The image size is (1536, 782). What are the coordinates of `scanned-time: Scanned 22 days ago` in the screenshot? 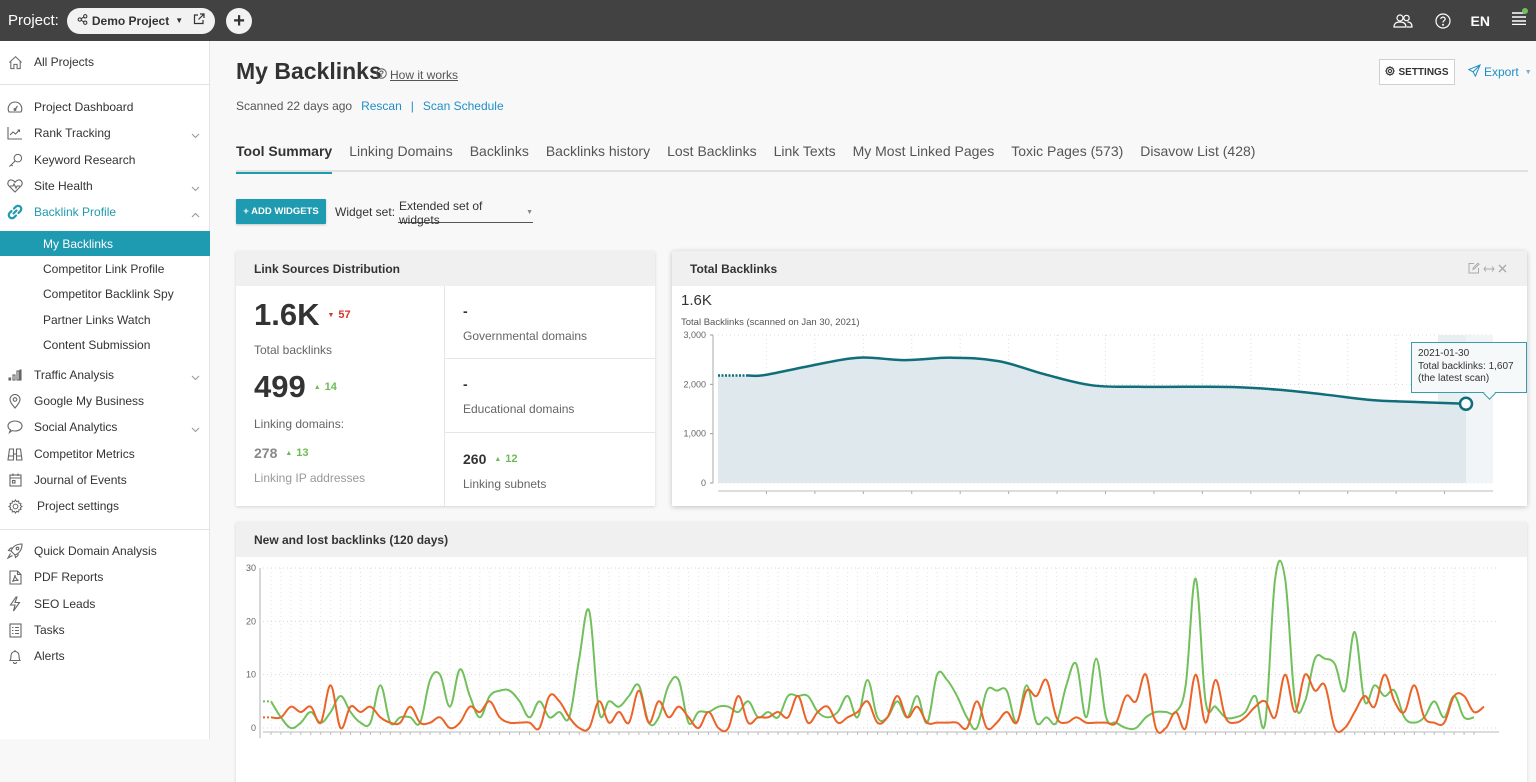 It's located at (294, 106).